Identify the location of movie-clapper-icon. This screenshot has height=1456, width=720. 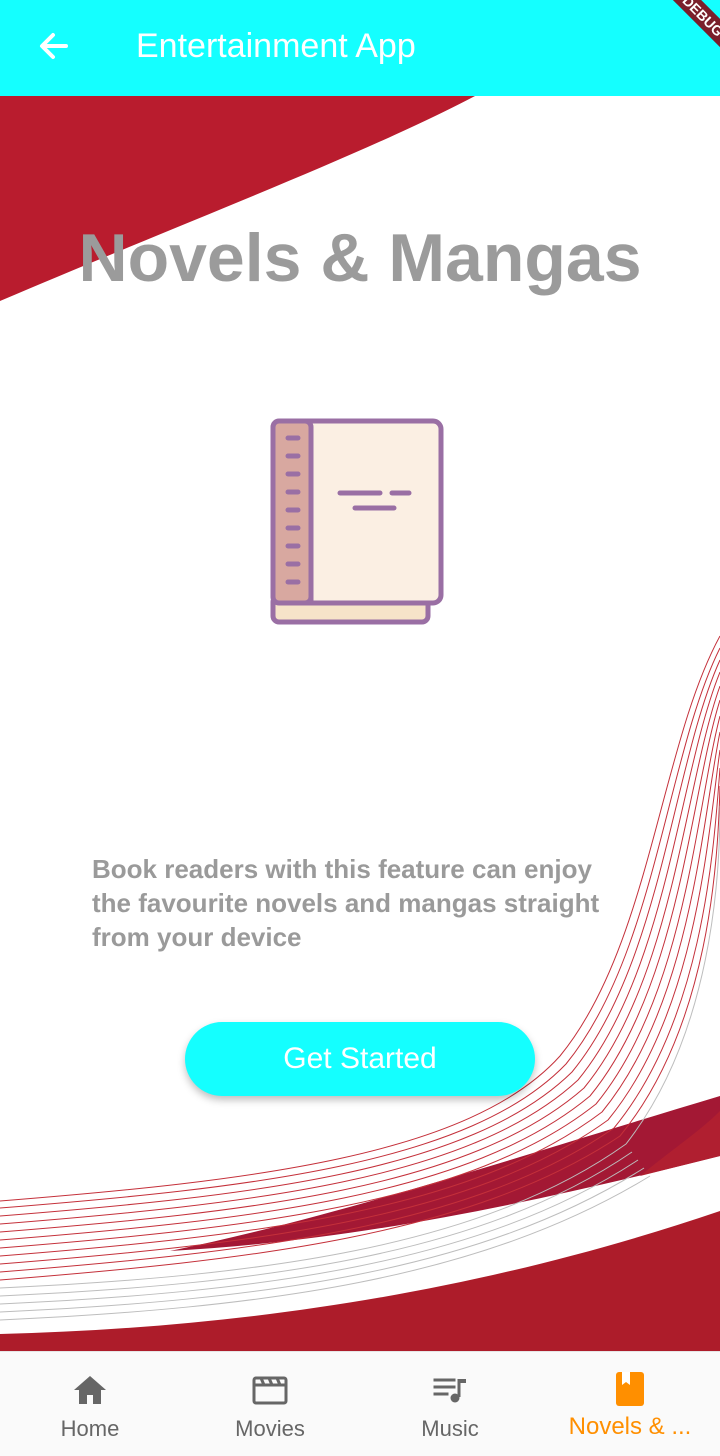
(270, 1390).